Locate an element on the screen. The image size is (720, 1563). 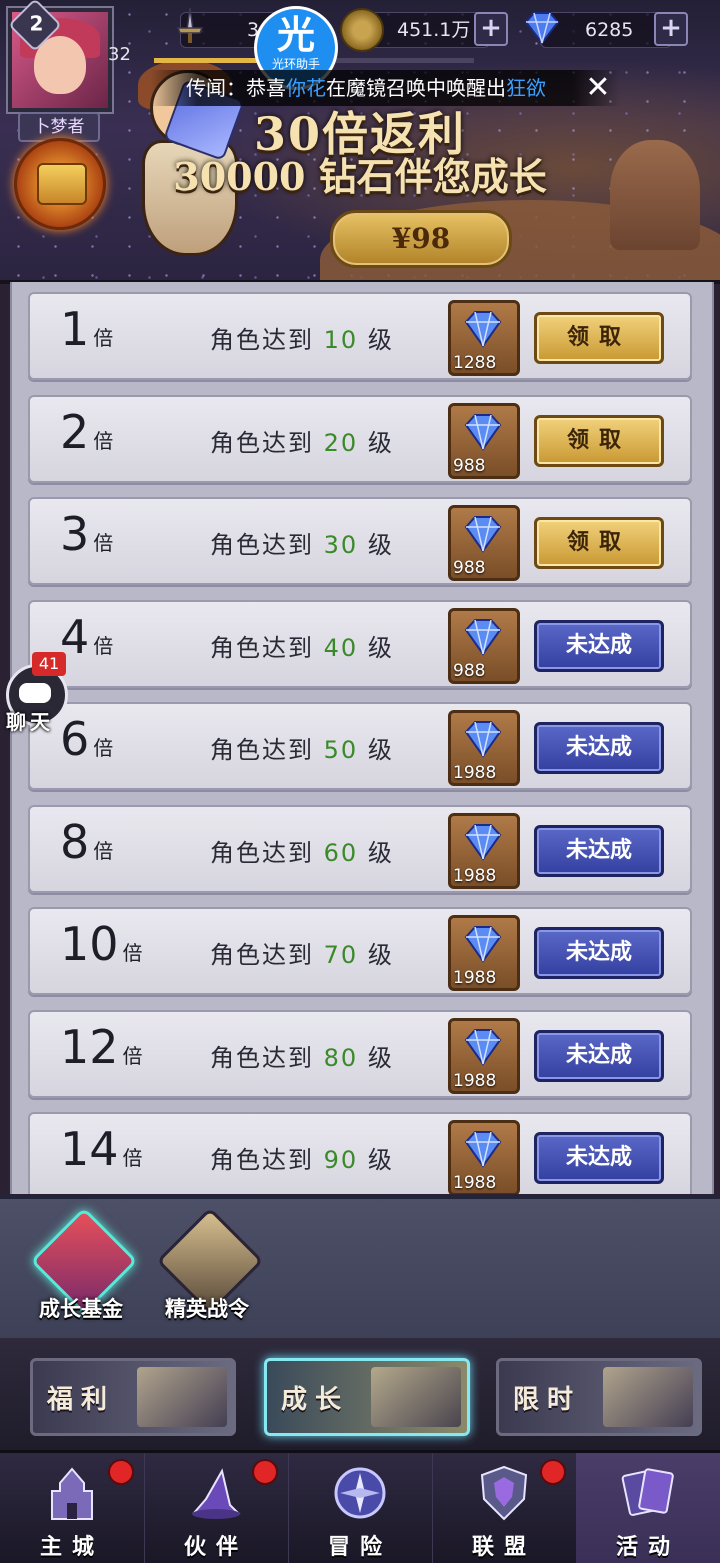
reward-row: 4 倍 角色达到 40 级 988 未达成 is located at coordinates (360, 643).